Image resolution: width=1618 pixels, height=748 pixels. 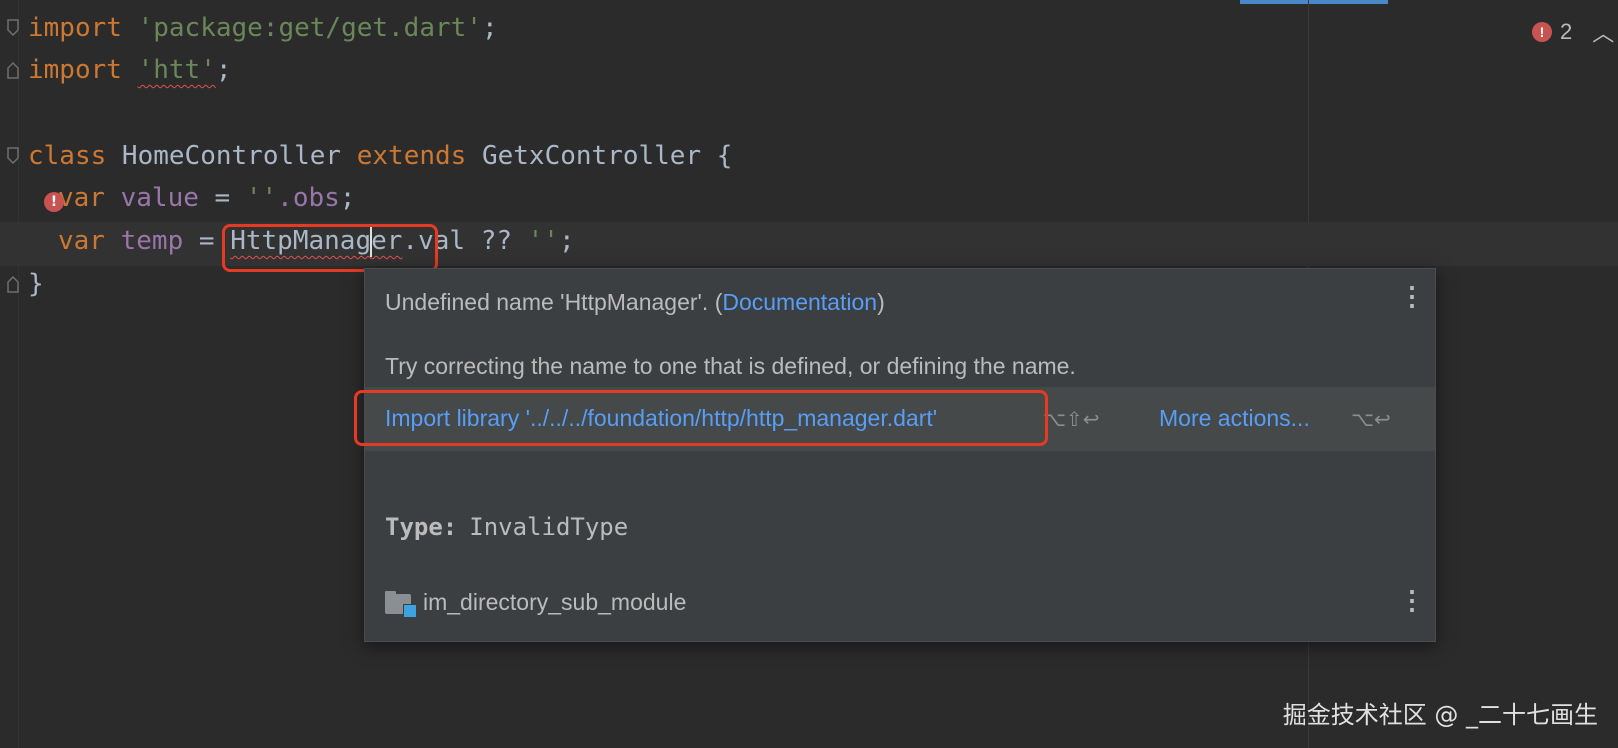 I want to click on superclass-token: GetxController {, so click(x=599, y=156).